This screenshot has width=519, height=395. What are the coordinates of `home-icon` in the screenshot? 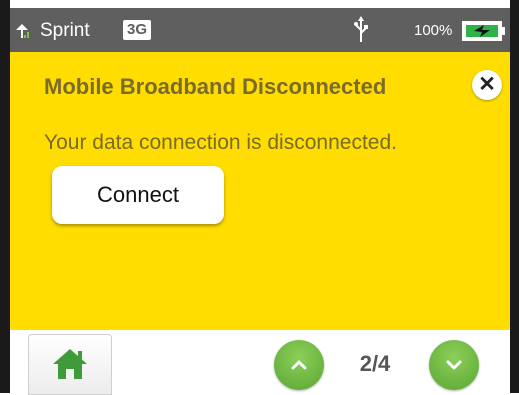 It's located at (70, 364).